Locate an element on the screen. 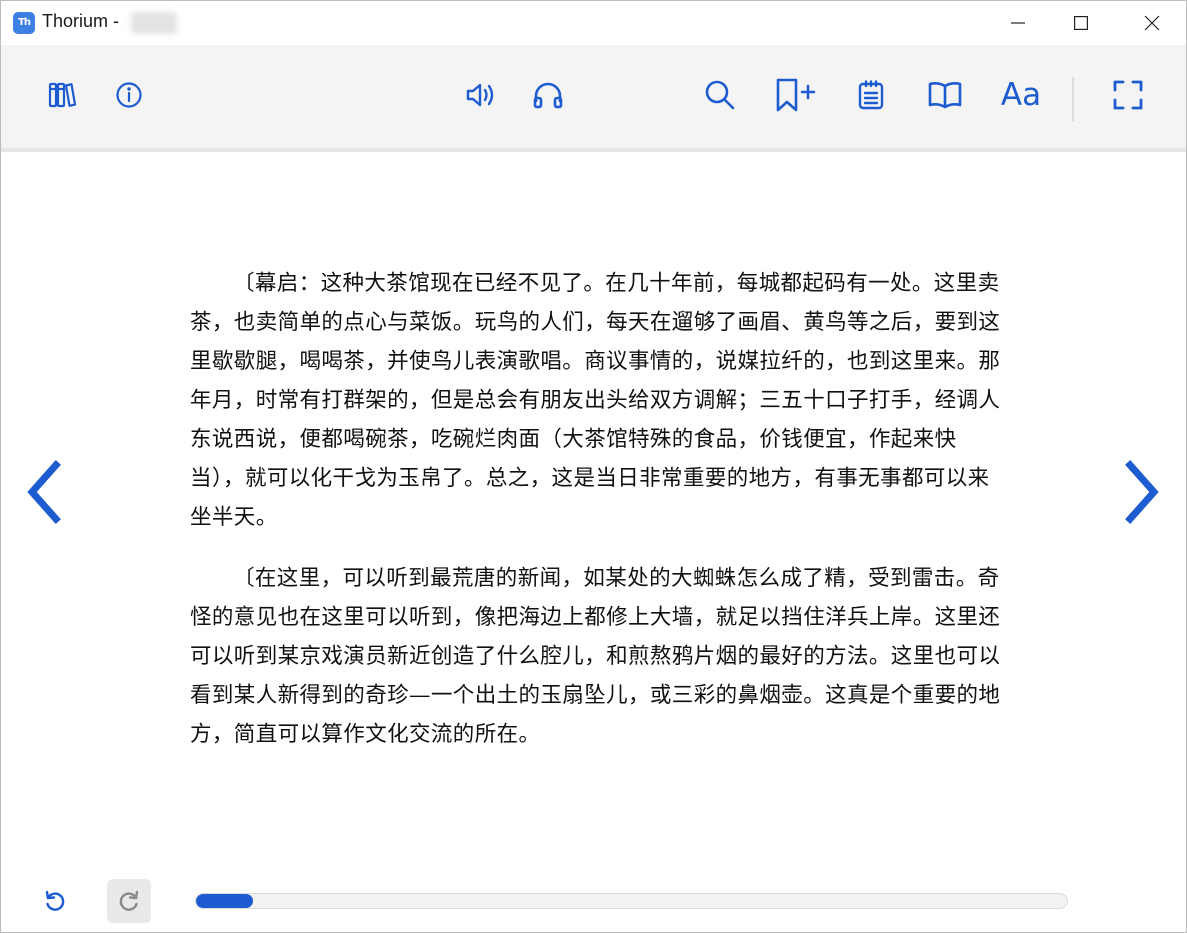 This screenshot has height=933, width=1187. maximize-button is located at coordinates (1081, 23).